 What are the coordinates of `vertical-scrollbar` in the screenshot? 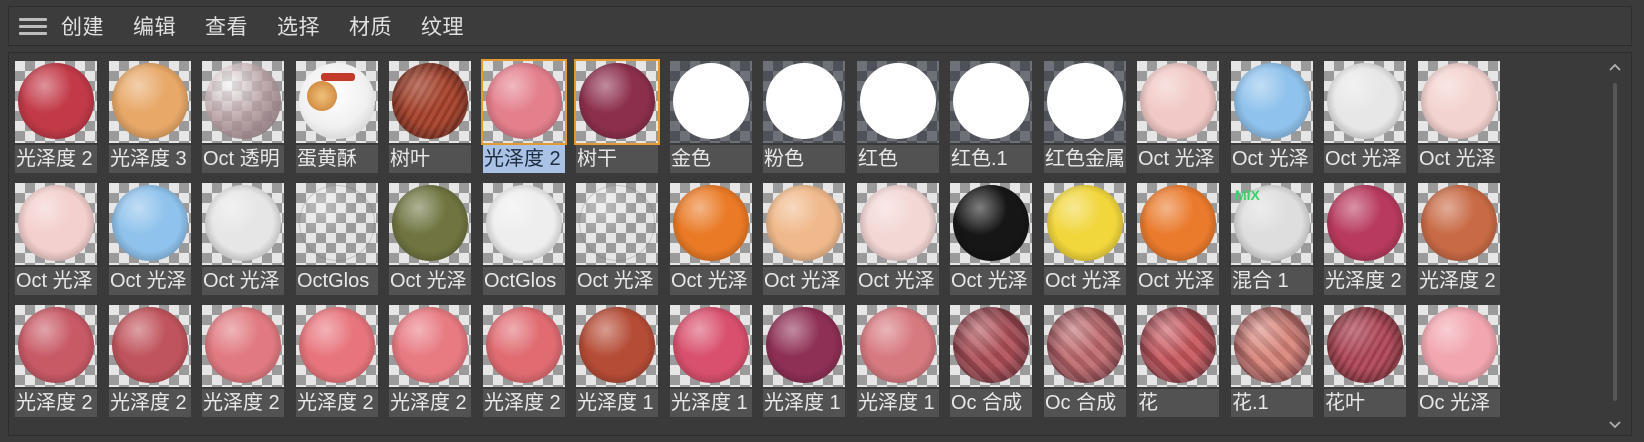 It's located at (1615, 245).